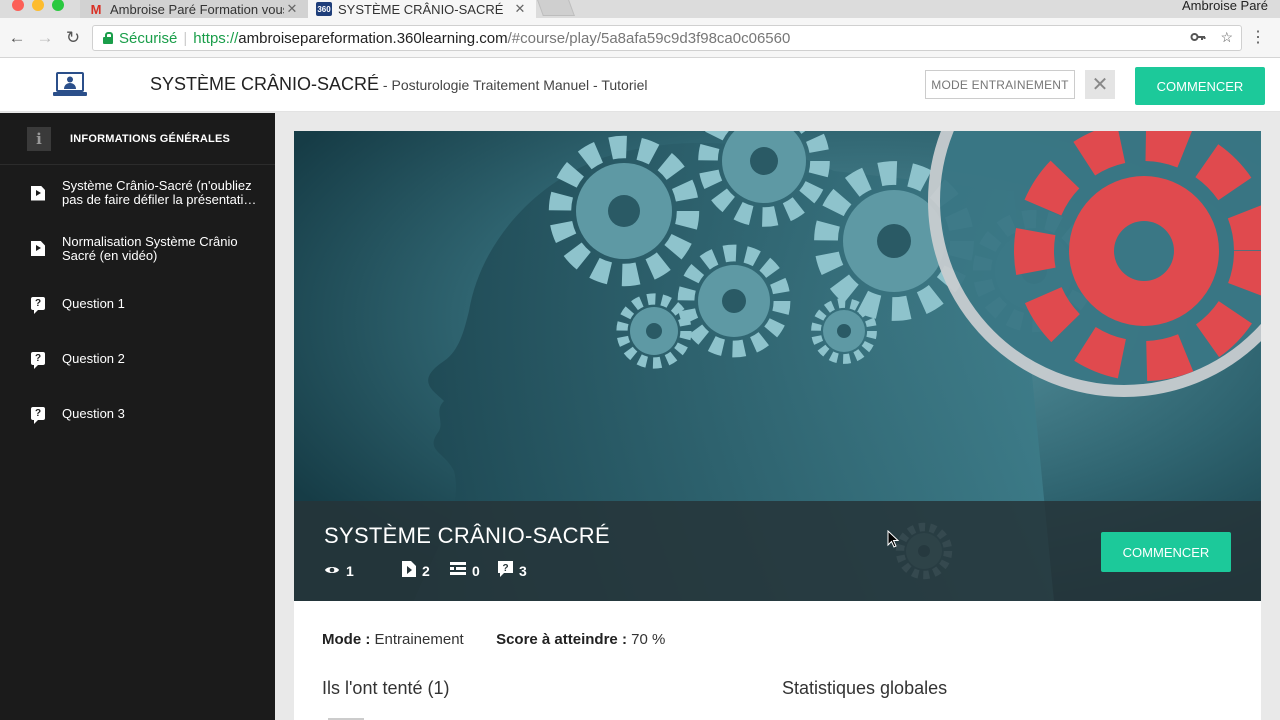 The width and height of the screenshot is (1280, 720). Describe the element at coordinates (324, 9) in the screenshot. I see `360-icon: 360` at that location.